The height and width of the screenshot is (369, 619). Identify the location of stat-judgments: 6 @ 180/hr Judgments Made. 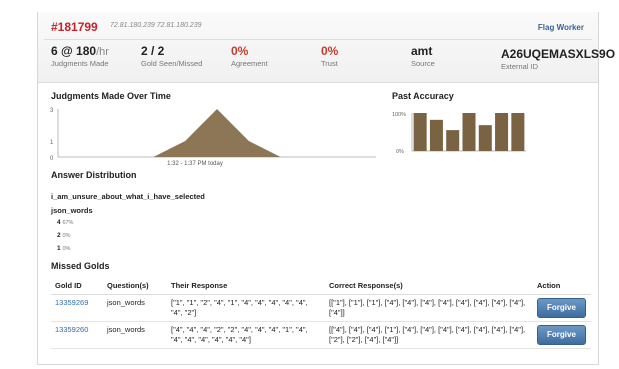
(80, 56).